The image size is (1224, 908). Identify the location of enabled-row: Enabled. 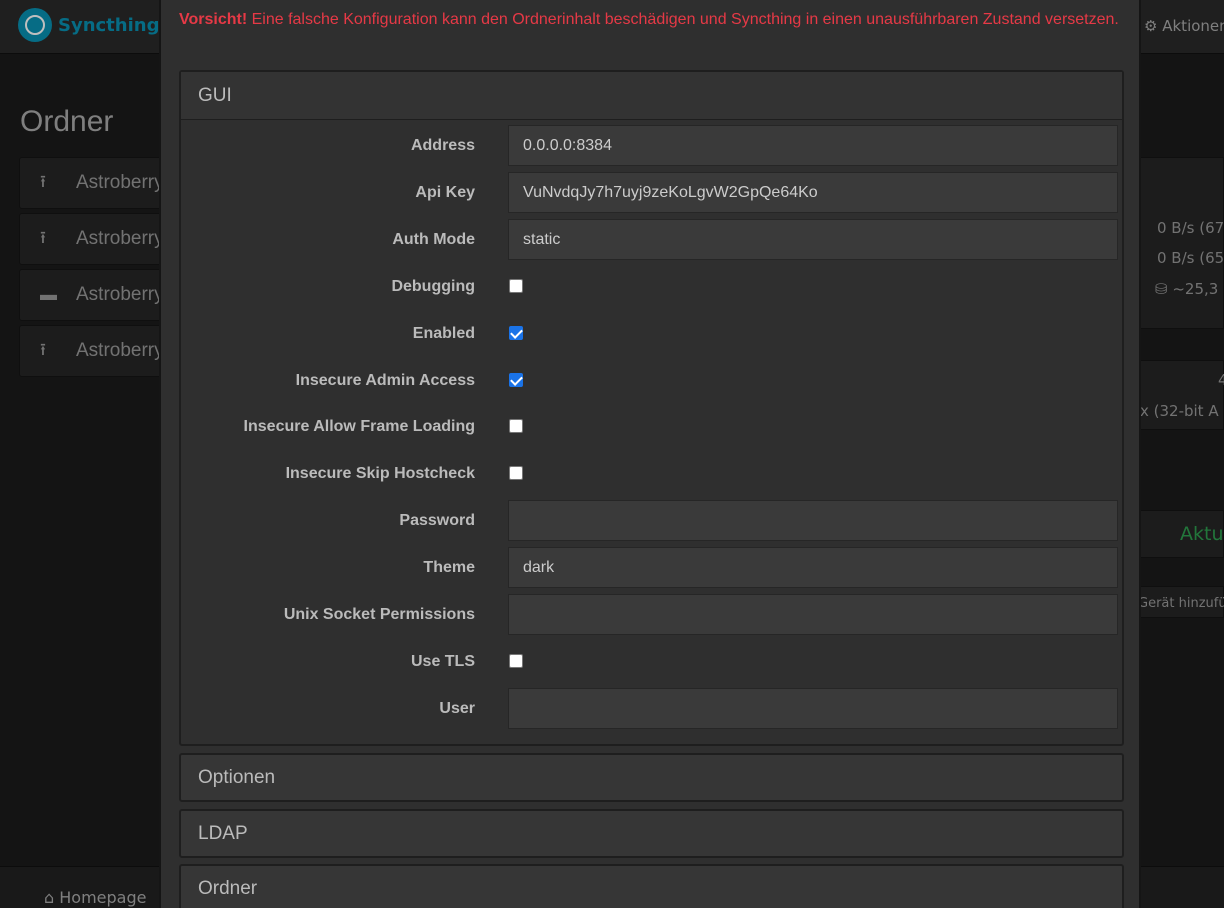
(651, 334).